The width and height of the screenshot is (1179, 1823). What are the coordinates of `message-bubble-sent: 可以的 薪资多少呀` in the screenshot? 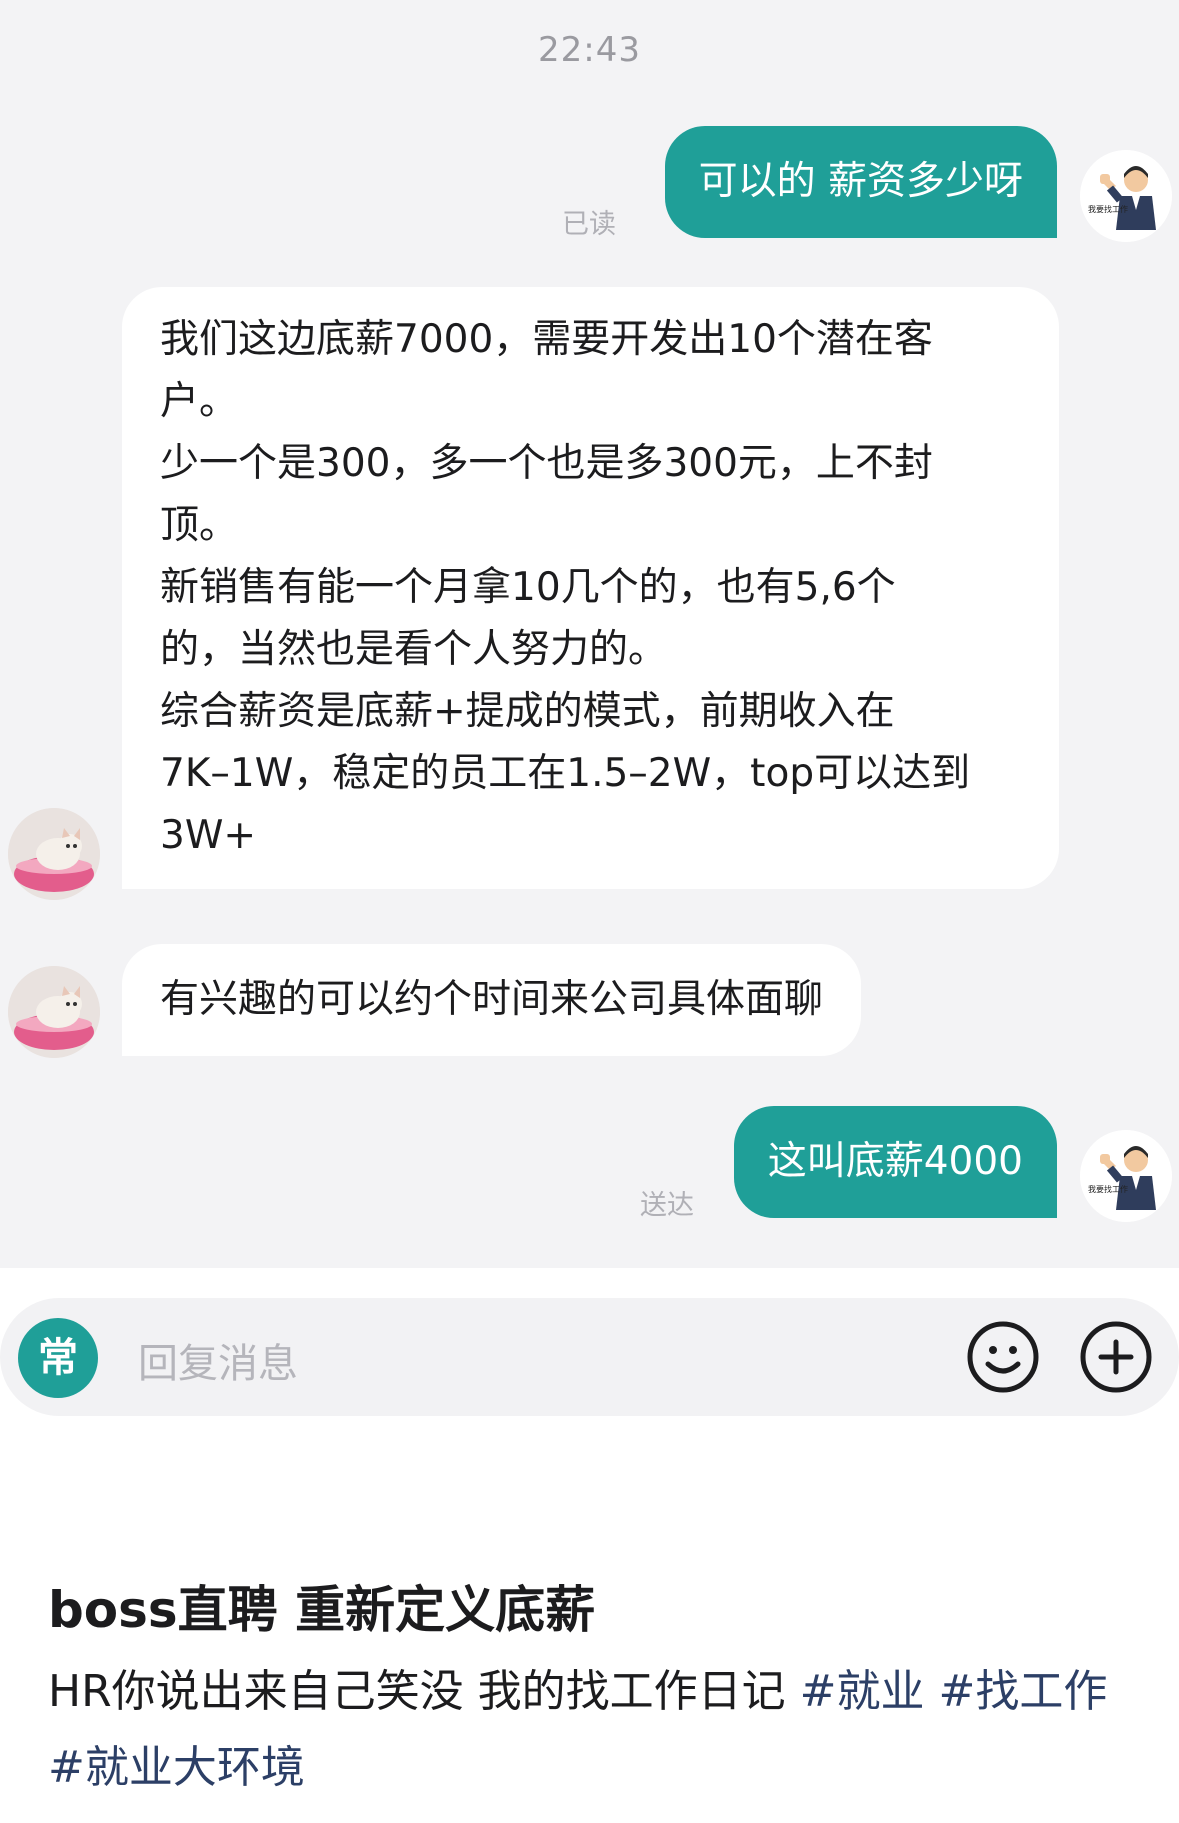 It's located at (860, 182).